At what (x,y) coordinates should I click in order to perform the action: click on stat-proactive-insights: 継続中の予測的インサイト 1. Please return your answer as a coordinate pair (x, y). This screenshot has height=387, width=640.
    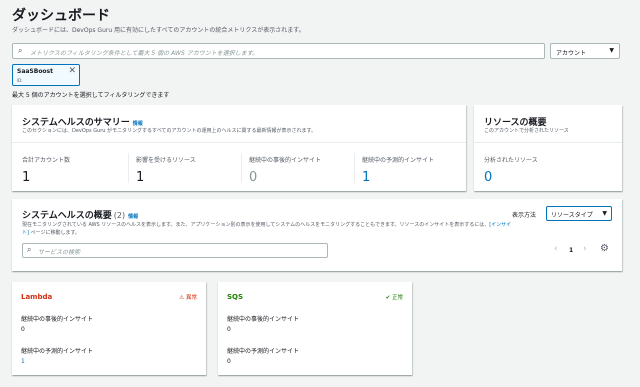
    Looking at the image, I should click on (398, 170).